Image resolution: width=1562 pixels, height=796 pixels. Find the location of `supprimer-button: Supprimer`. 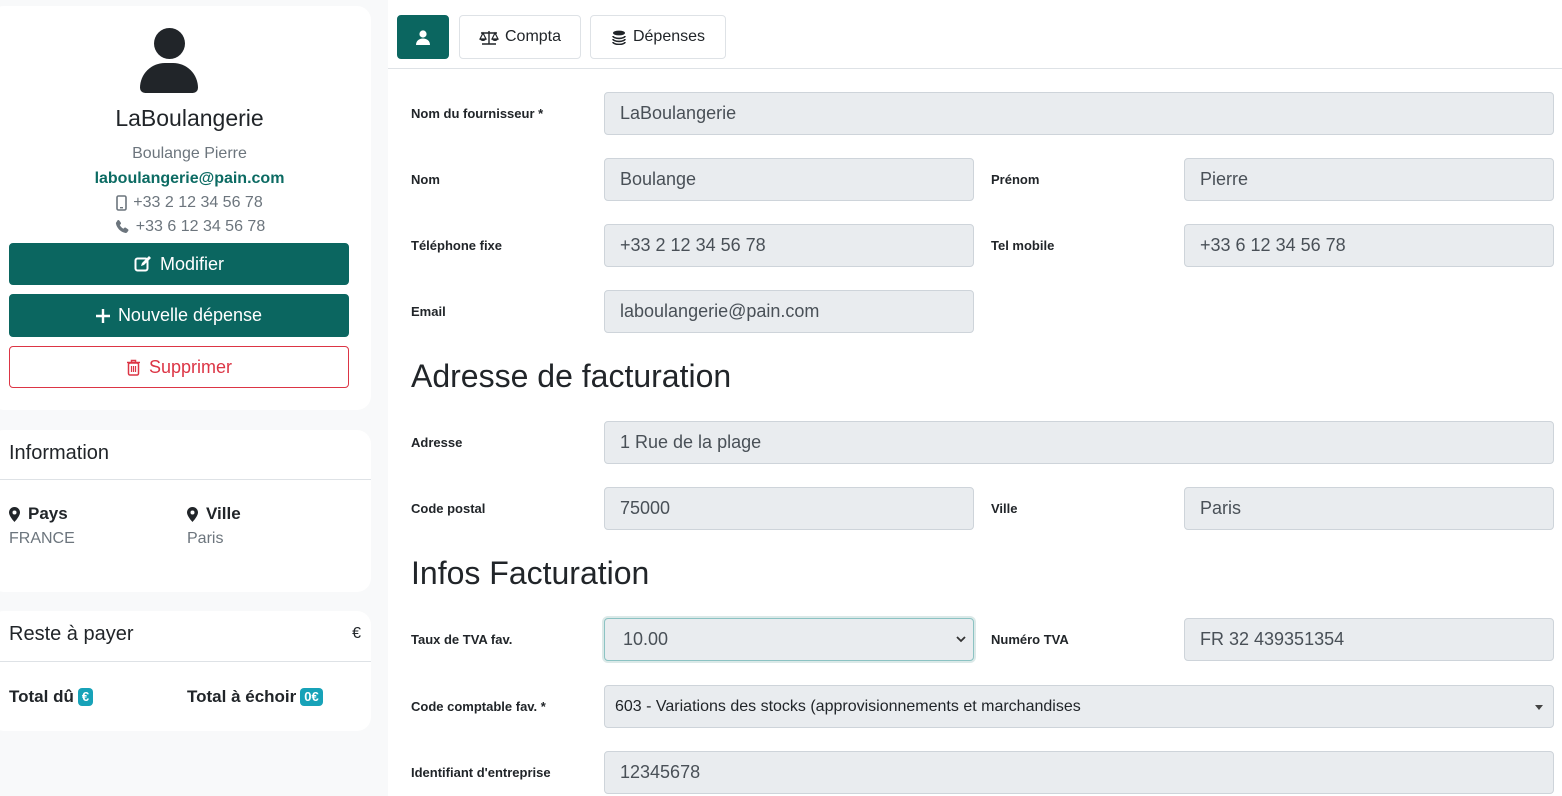

supprimer-button: Supprimer is located at coordinates (179, 367).